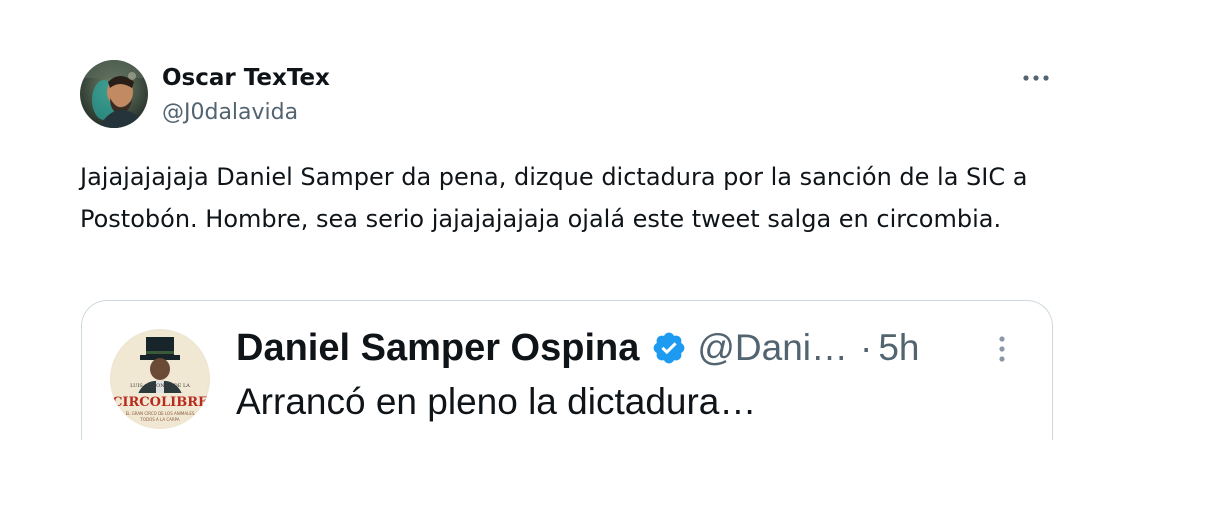 The height and width of the screenshot is (515, 1205). I want to click on quoted-tweet-header: Daniel Samper Ospina @Dani… · 5h, so click(578, 348).